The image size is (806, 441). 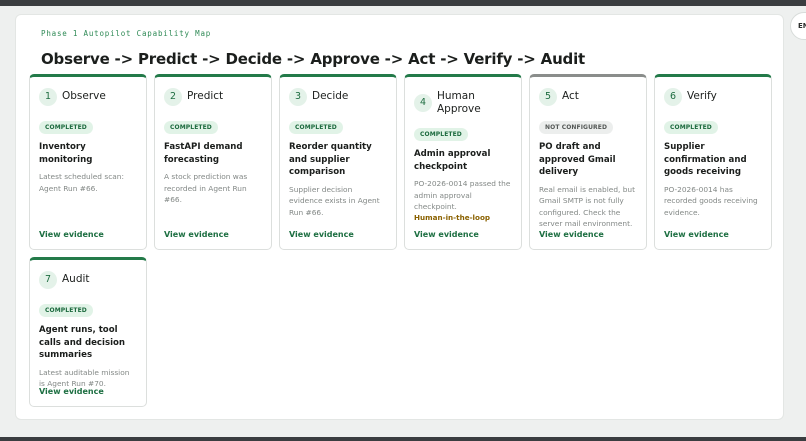 What do you see at coordinates (330, 159) in the screenshot?
I see `card-heading: Reorder quantity and supplier comparison` at bounding box center [330, 159].